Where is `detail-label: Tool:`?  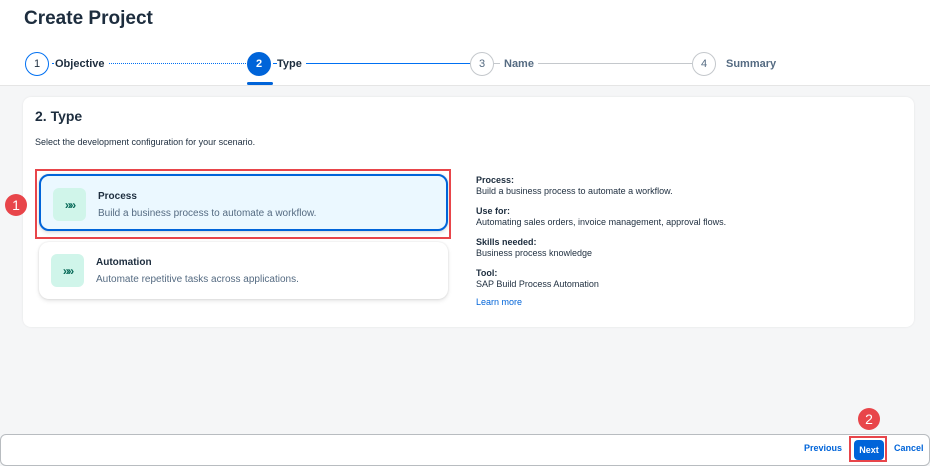
detail-label: Tool: is located at coordinates (487, 273).